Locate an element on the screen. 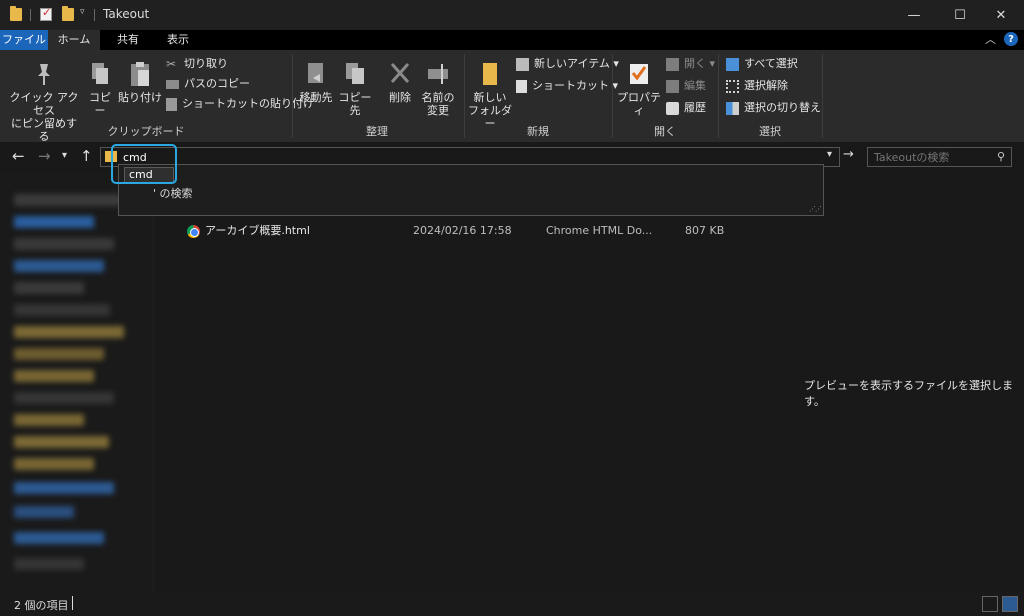 Image resolution: width=1024 pixels, height=616 pixels. help-icon: ? is located at coordinates (1011, 39).